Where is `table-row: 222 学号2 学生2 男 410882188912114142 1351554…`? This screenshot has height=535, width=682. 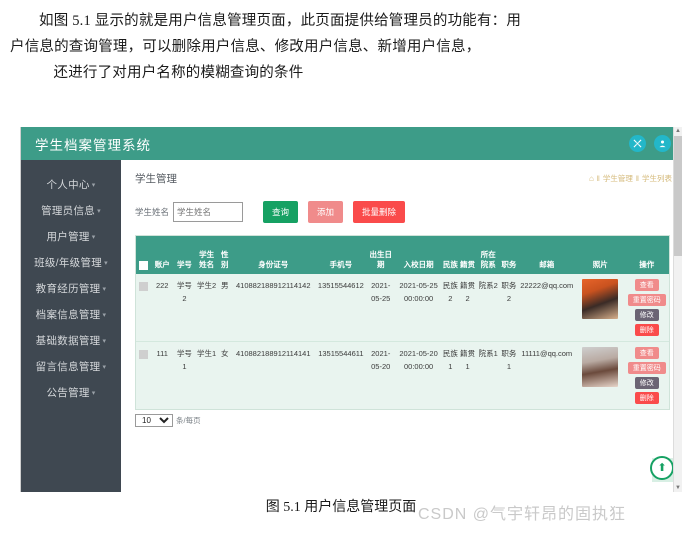 table-row: 222 学号2 学生2 男 410882188912114142 1351554… is located at coordinates (402, 308).